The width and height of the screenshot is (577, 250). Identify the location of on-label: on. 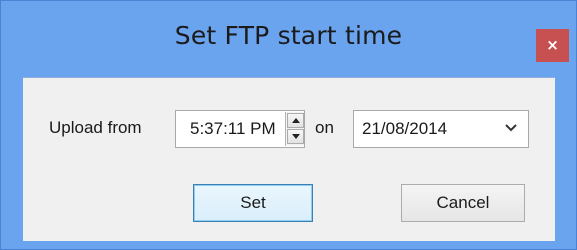
(324, 127).